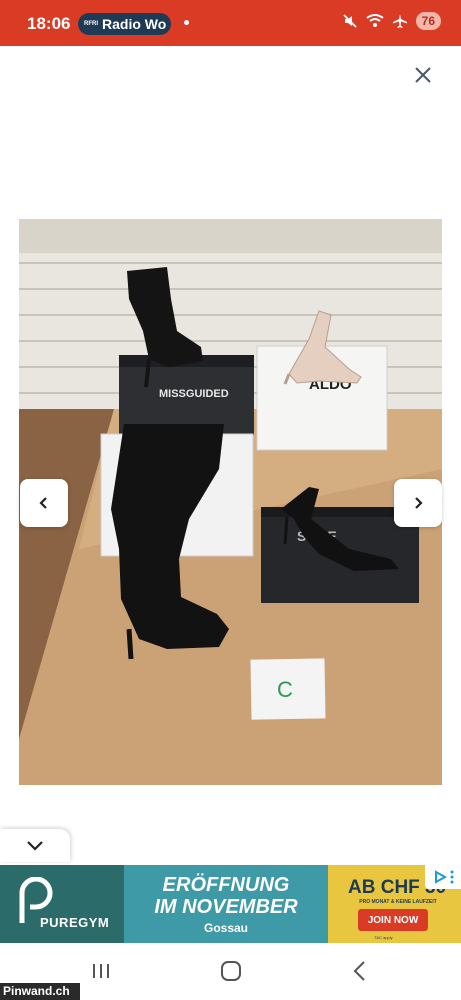  What do you see at coordinates (393, 920) in the screenshot?
I see `join-now-button: JOIN NOW` at bounding box center [393, 920].